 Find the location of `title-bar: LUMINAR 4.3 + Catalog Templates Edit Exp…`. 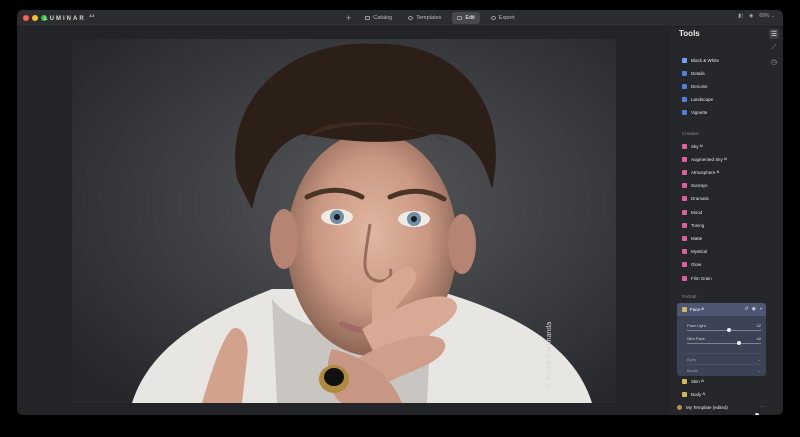

title-bar: LUMINAR 4.3 + Catalog Templates Edit Exp… is located at coordinates (400, 18).